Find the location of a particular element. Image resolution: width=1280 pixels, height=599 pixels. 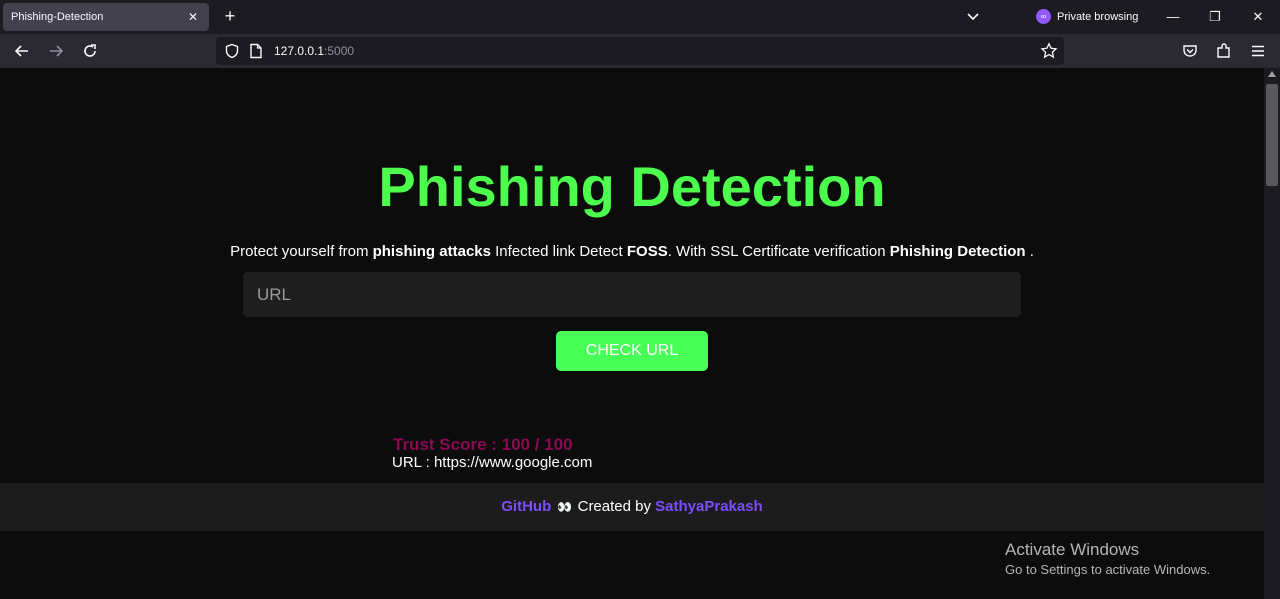

url-input is located at coordinates (632, 294).